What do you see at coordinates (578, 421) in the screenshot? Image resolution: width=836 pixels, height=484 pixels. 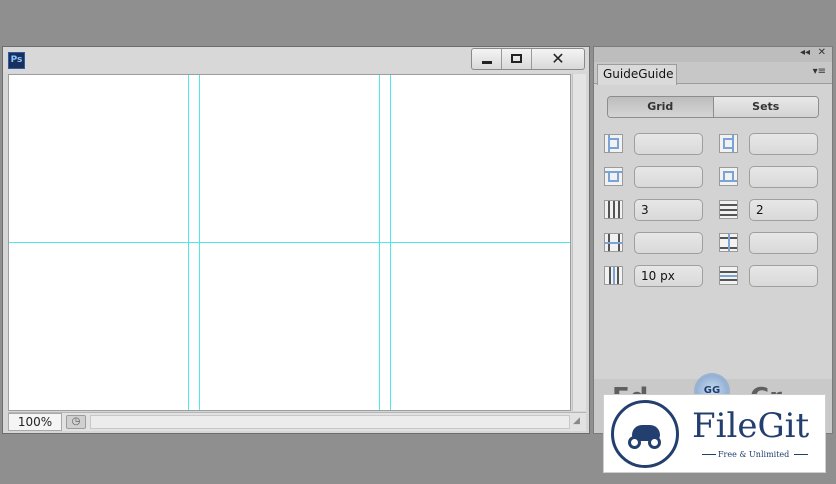 I see `resize-grip-icon: ◢` at bounding box center [578, 421].